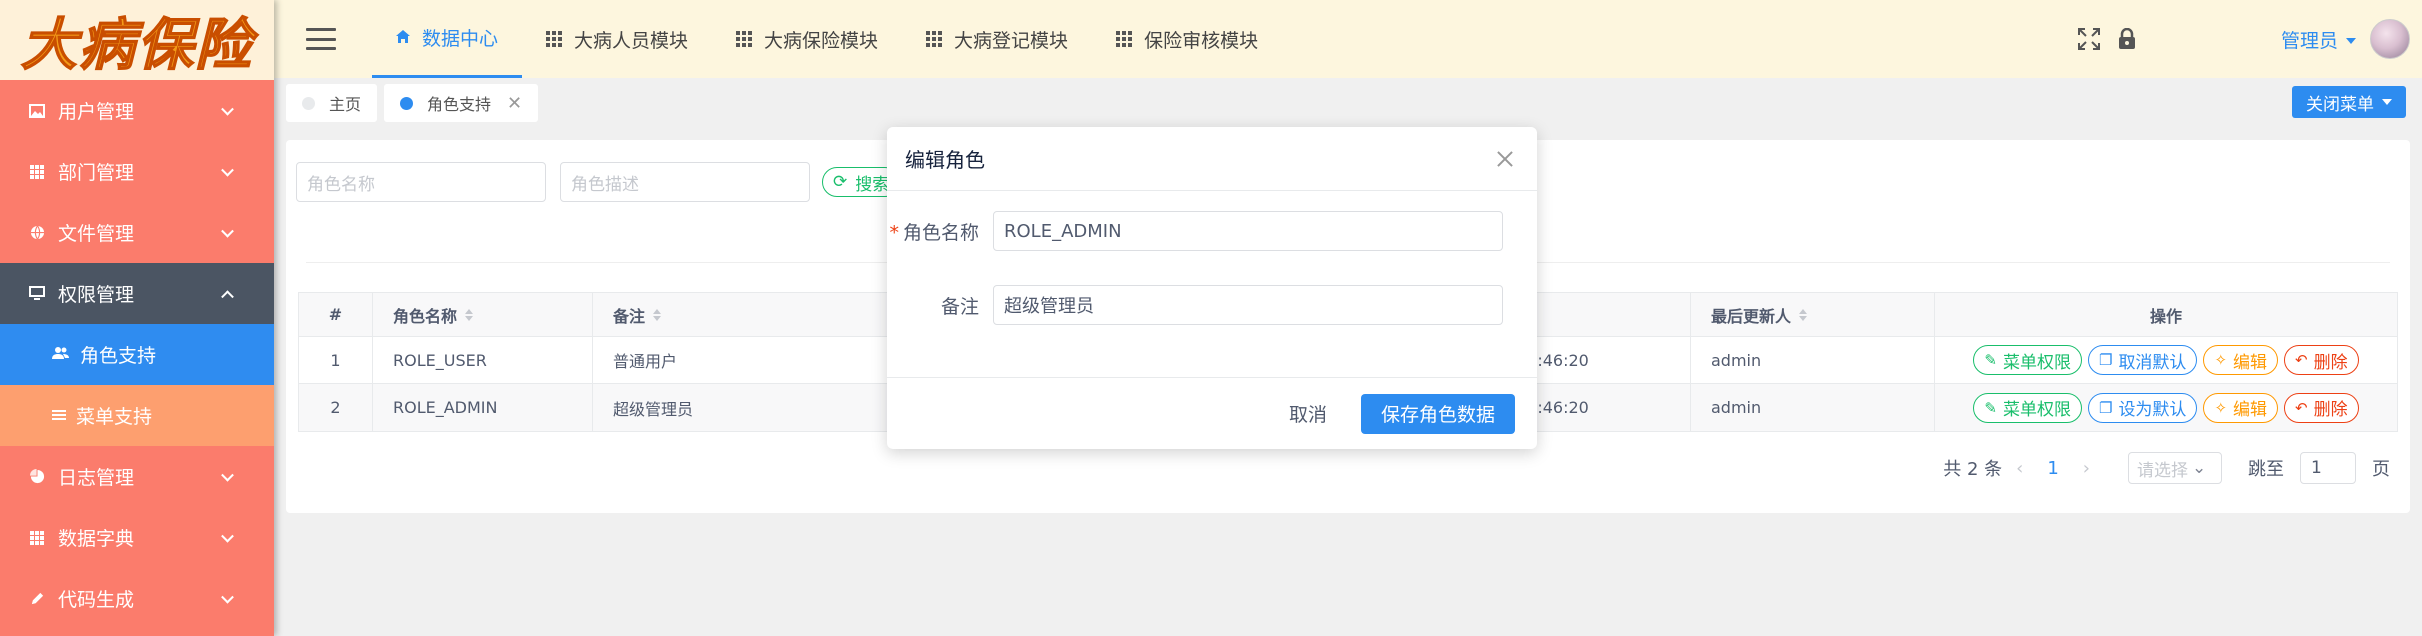  What do you see at coordinates (2381, 469) in the screenshot?
I see `page-suffix: 页` at bounding box center [2381, 469].